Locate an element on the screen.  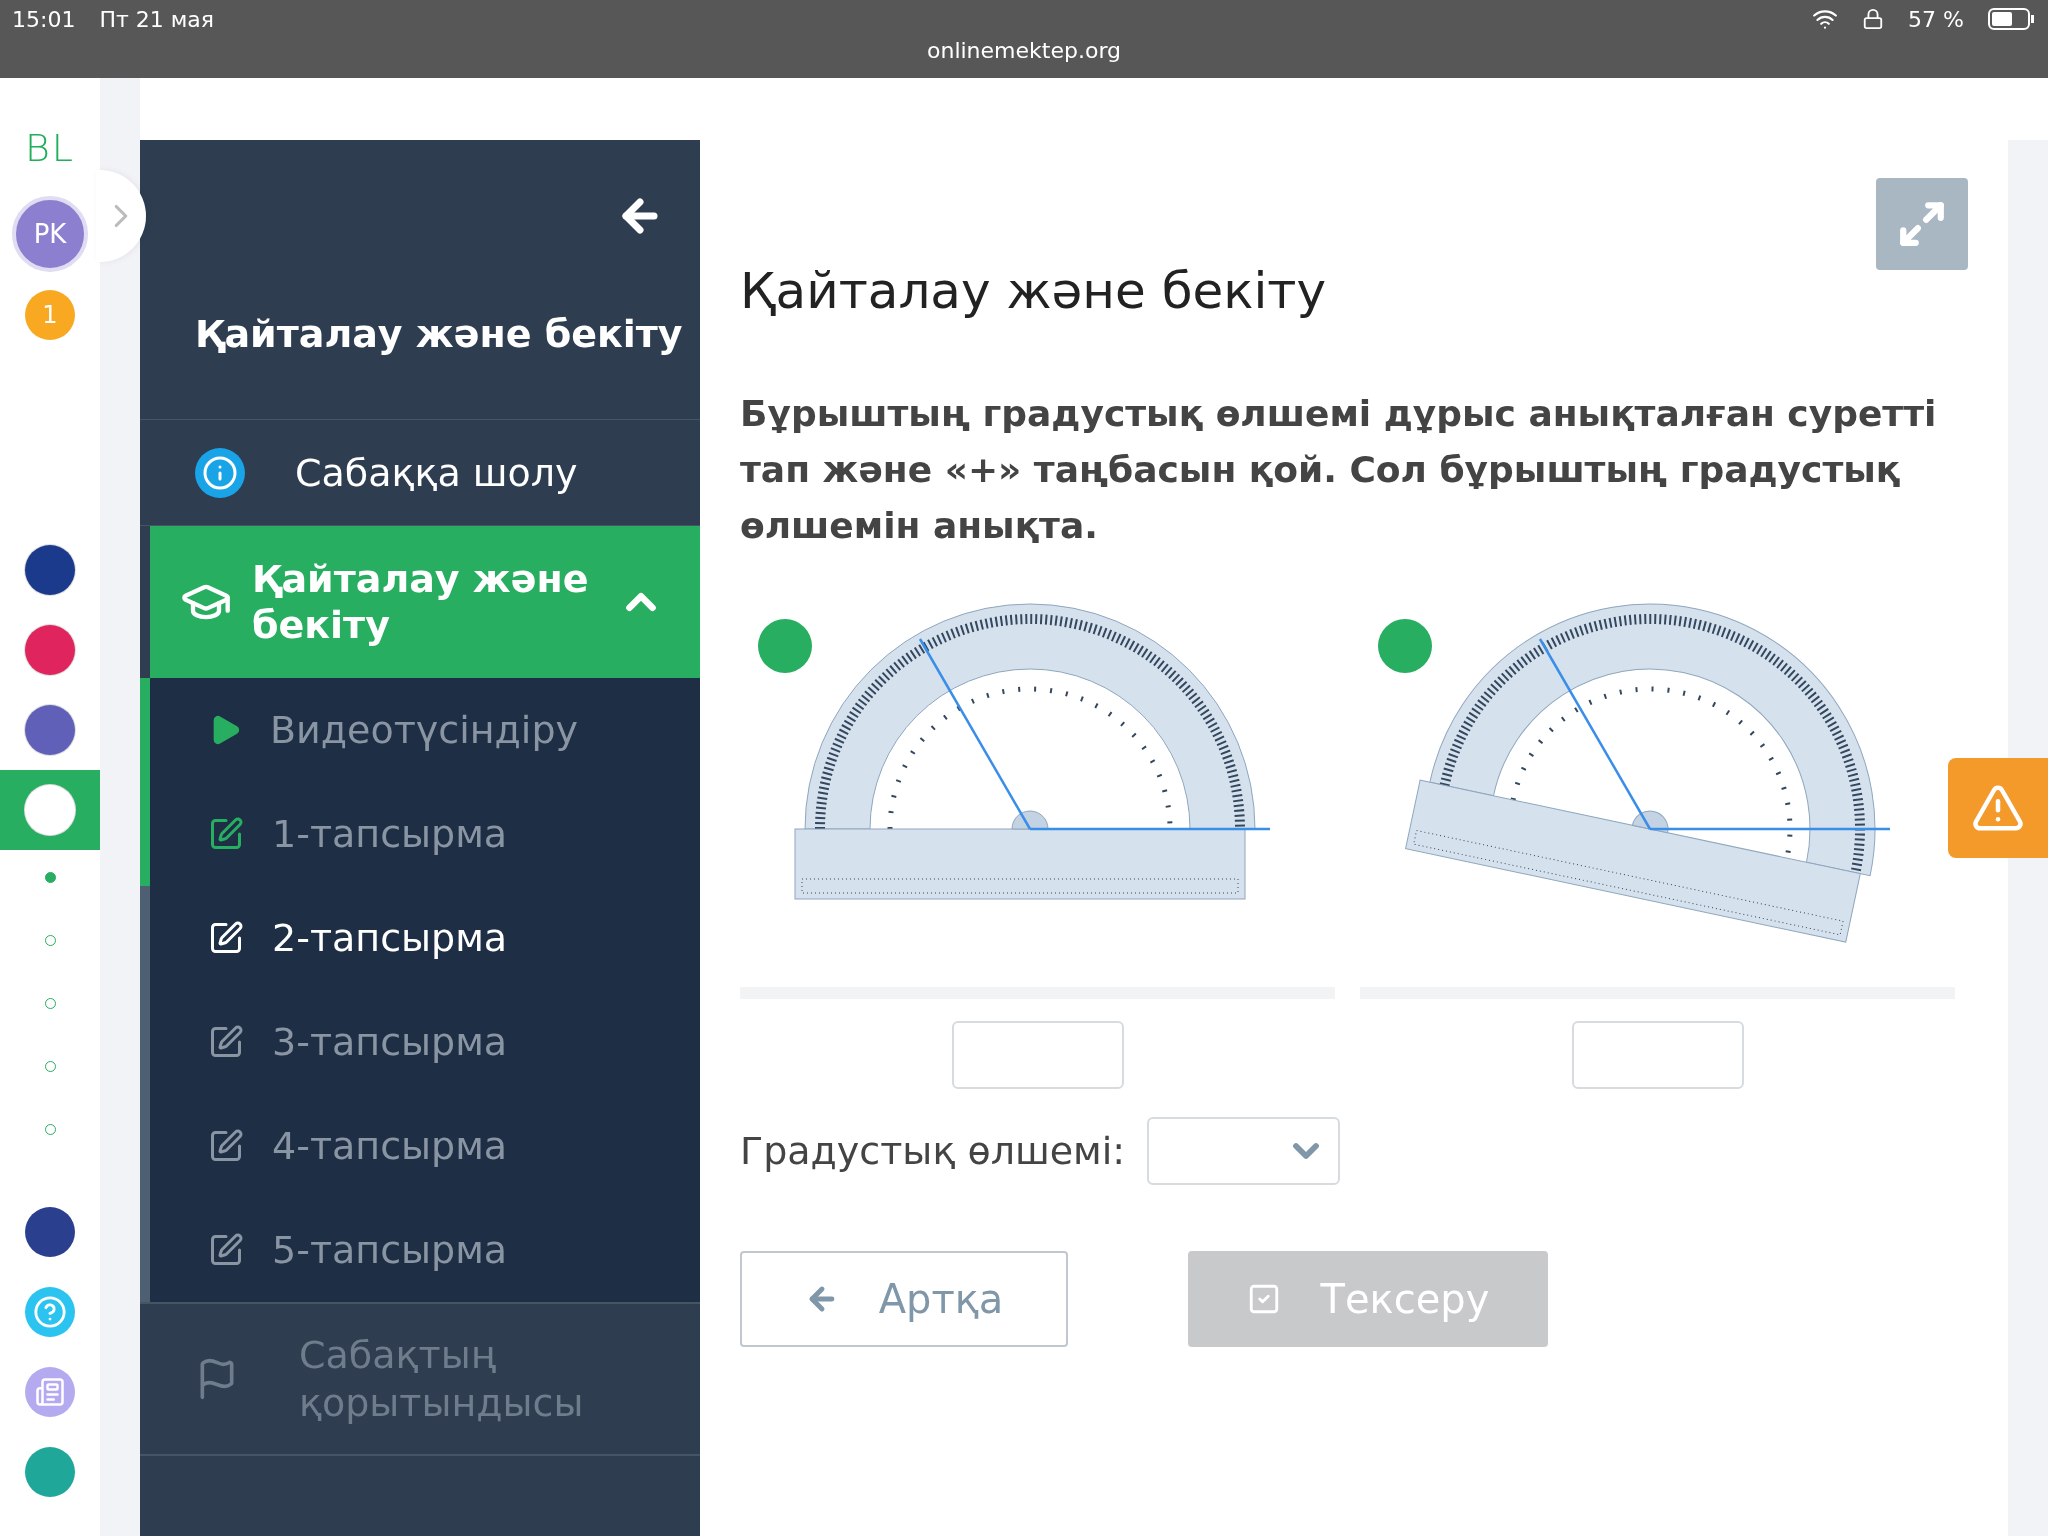
subitem-label: 4-тапсырма is located at coordinates (390, 1146).